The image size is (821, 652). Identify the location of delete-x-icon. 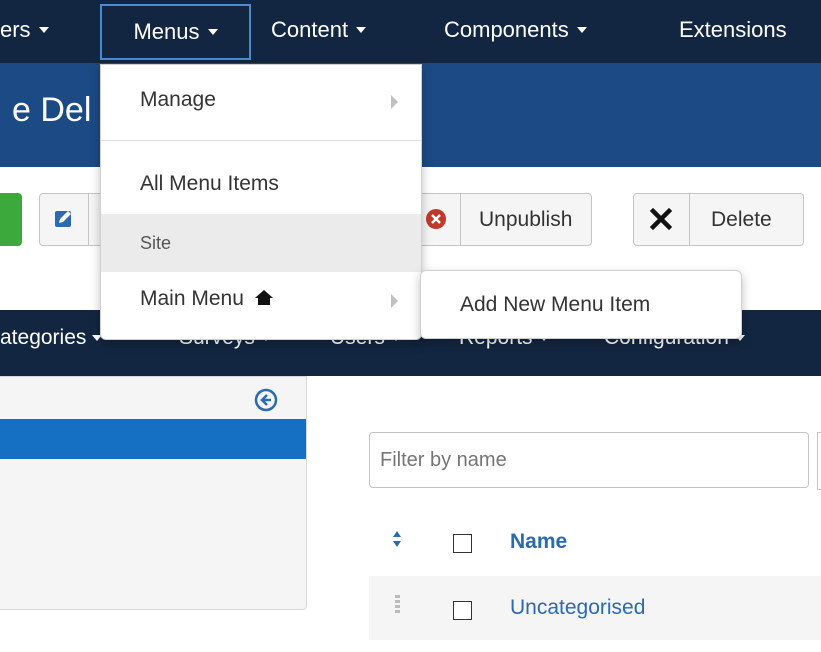
(662, 219).